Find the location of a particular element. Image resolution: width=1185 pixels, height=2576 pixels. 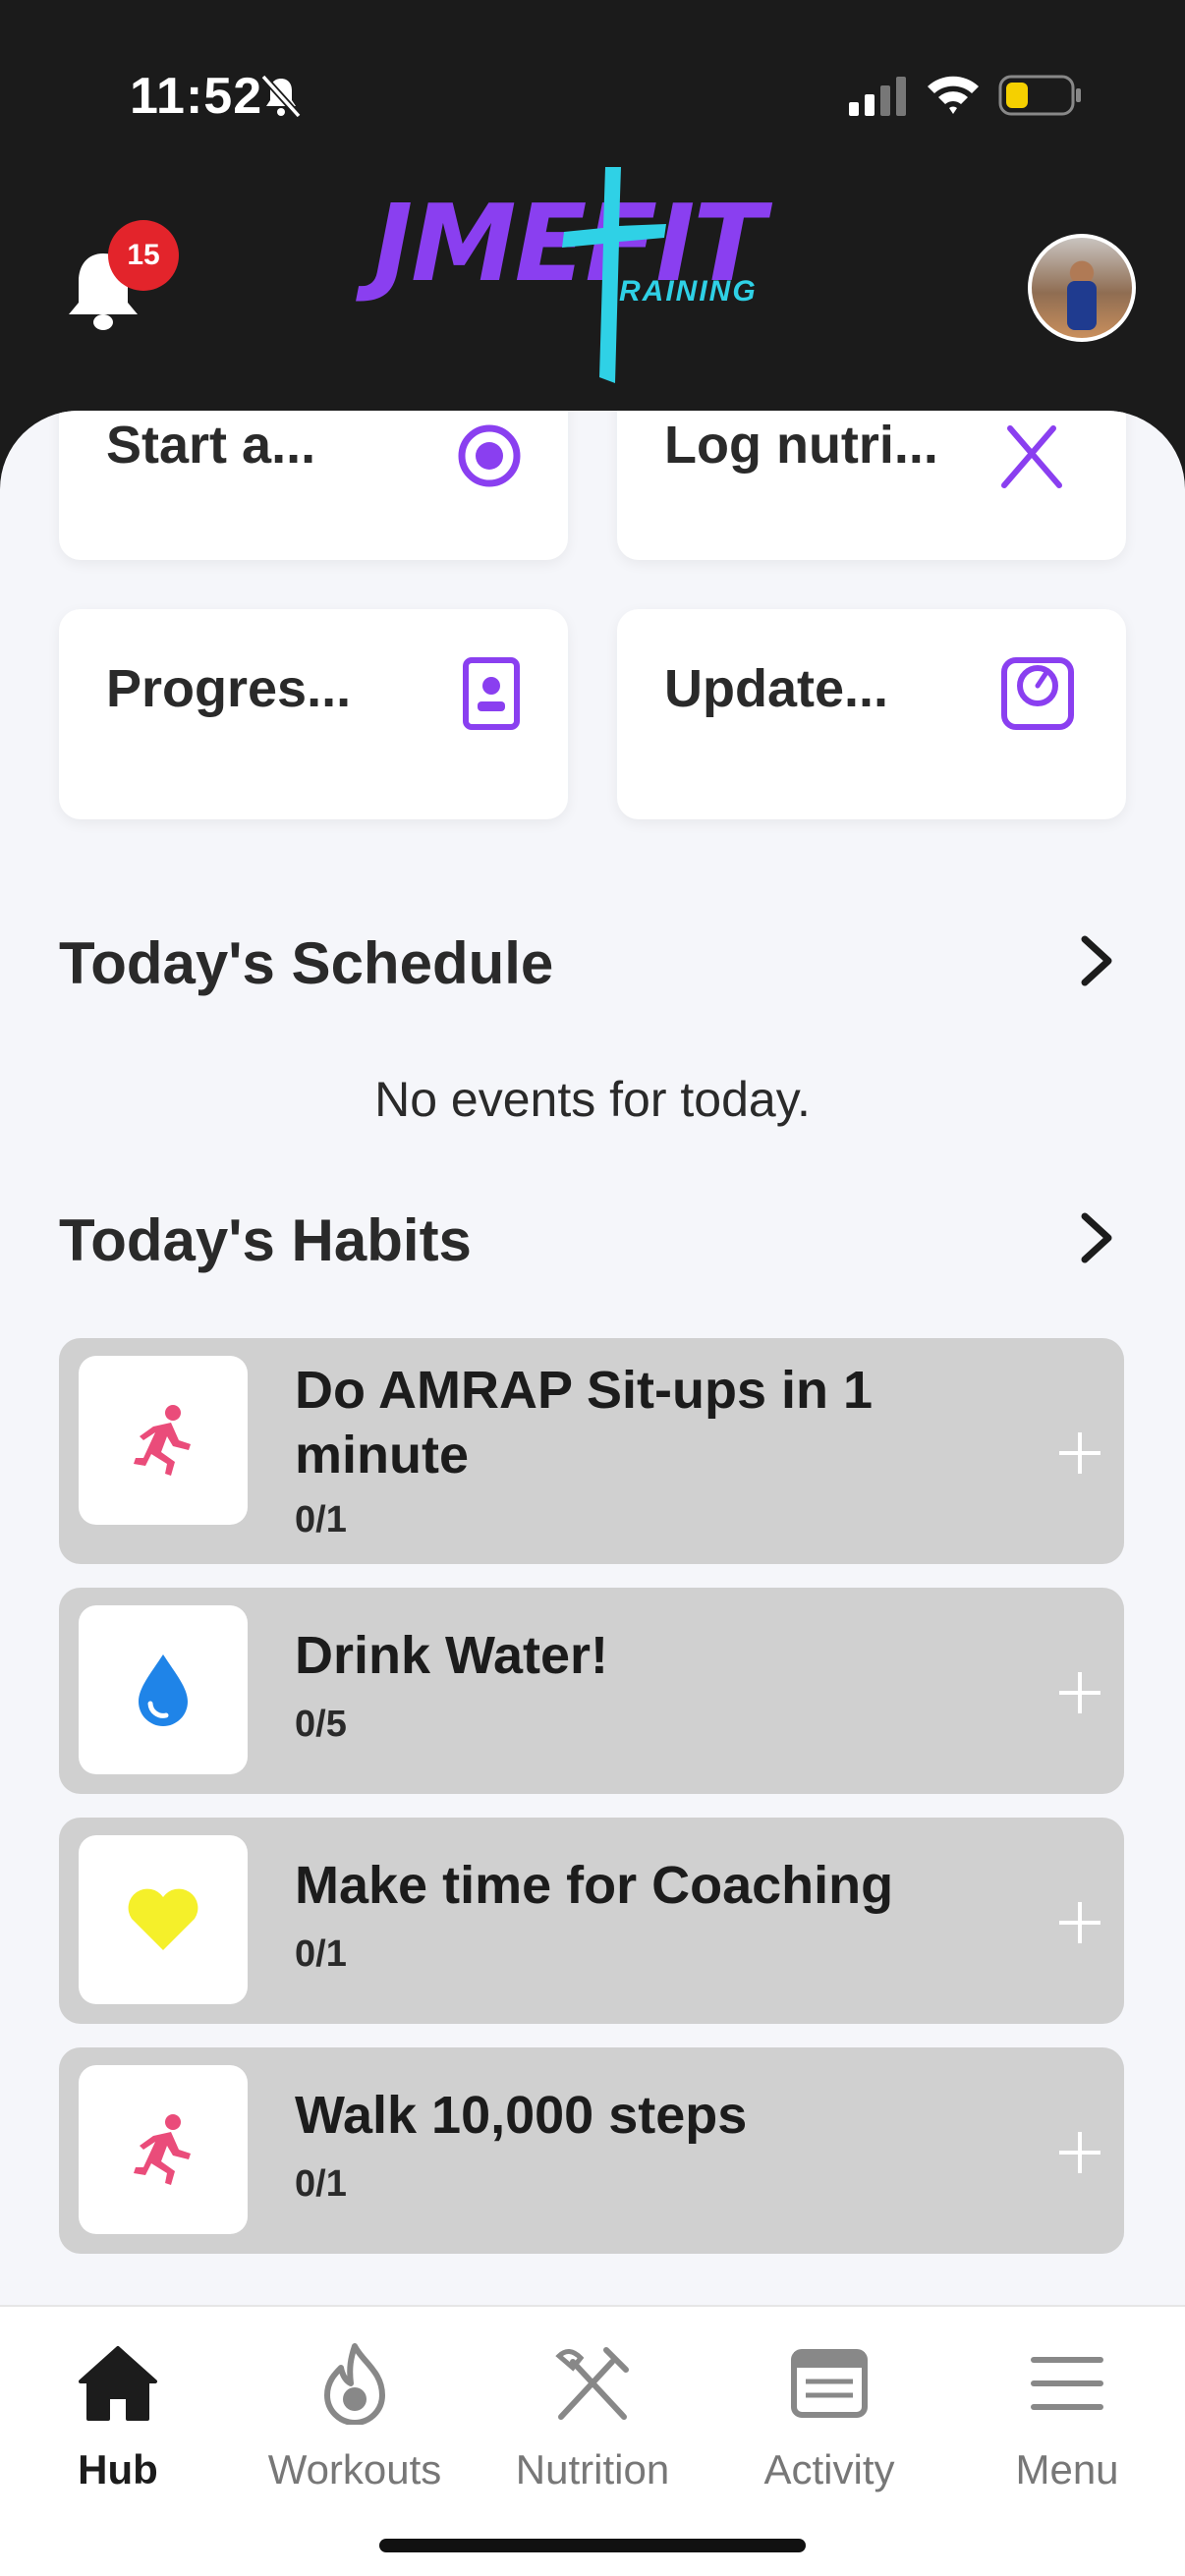

habit-title: Drink Water! is located at coordinates (452, 1655).